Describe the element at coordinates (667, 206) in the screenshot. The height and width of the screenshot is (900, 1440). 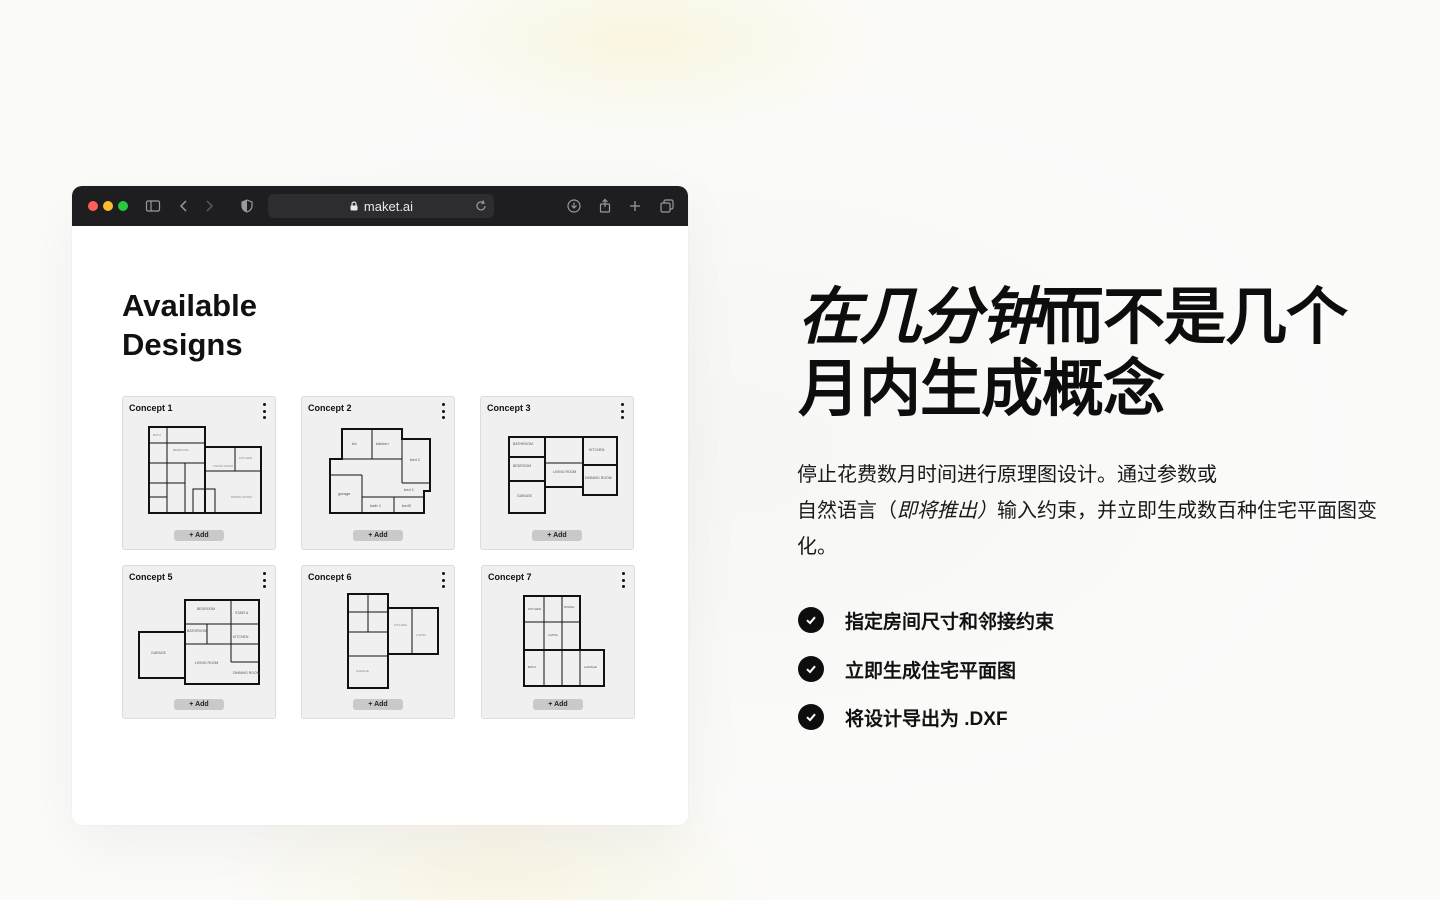
I see `tab-overview-icon` at that location.